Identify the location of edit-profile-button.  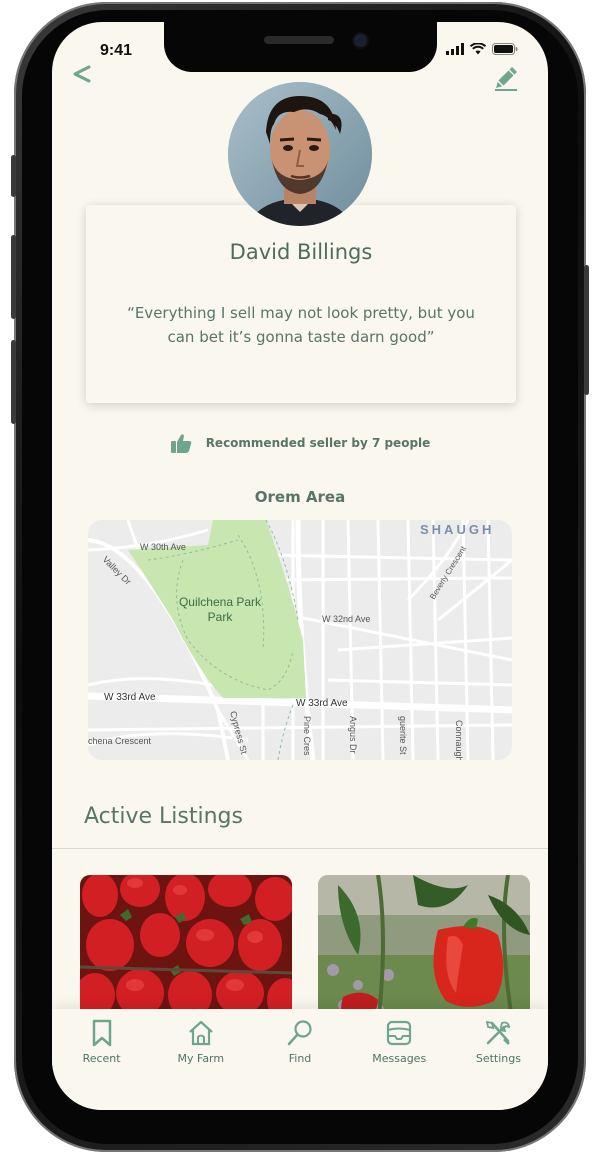
(506, 80).